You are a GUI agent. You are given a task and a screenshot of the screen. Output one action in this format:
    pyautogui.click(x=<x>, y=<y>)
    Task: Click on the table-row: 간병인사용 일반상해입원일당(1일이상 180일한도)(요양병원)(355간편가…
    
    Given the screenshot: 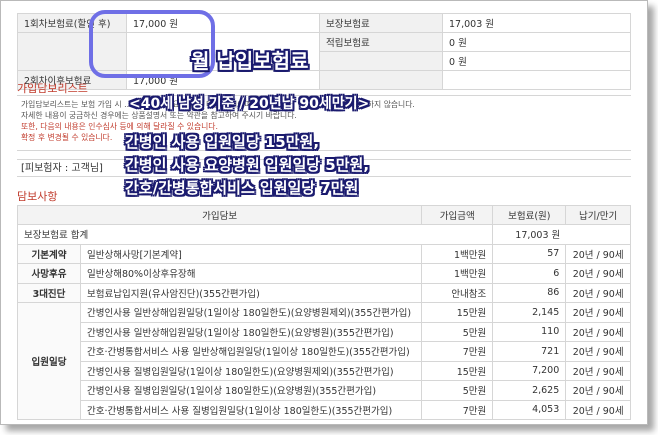 What is the action you would take?
    pyautogui.click(x=324, y=331)
    